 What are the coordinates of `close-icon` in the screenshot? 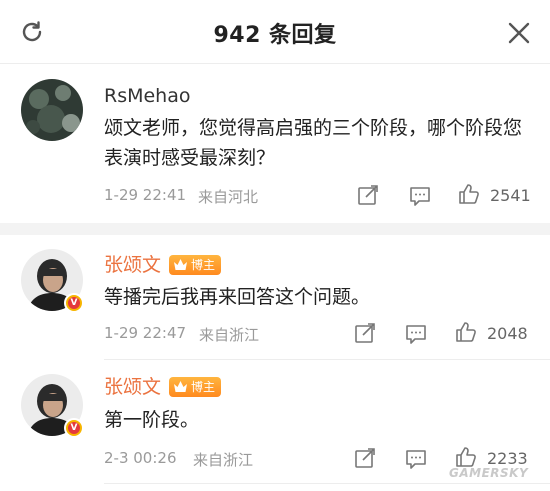 It's located at (519, 33).